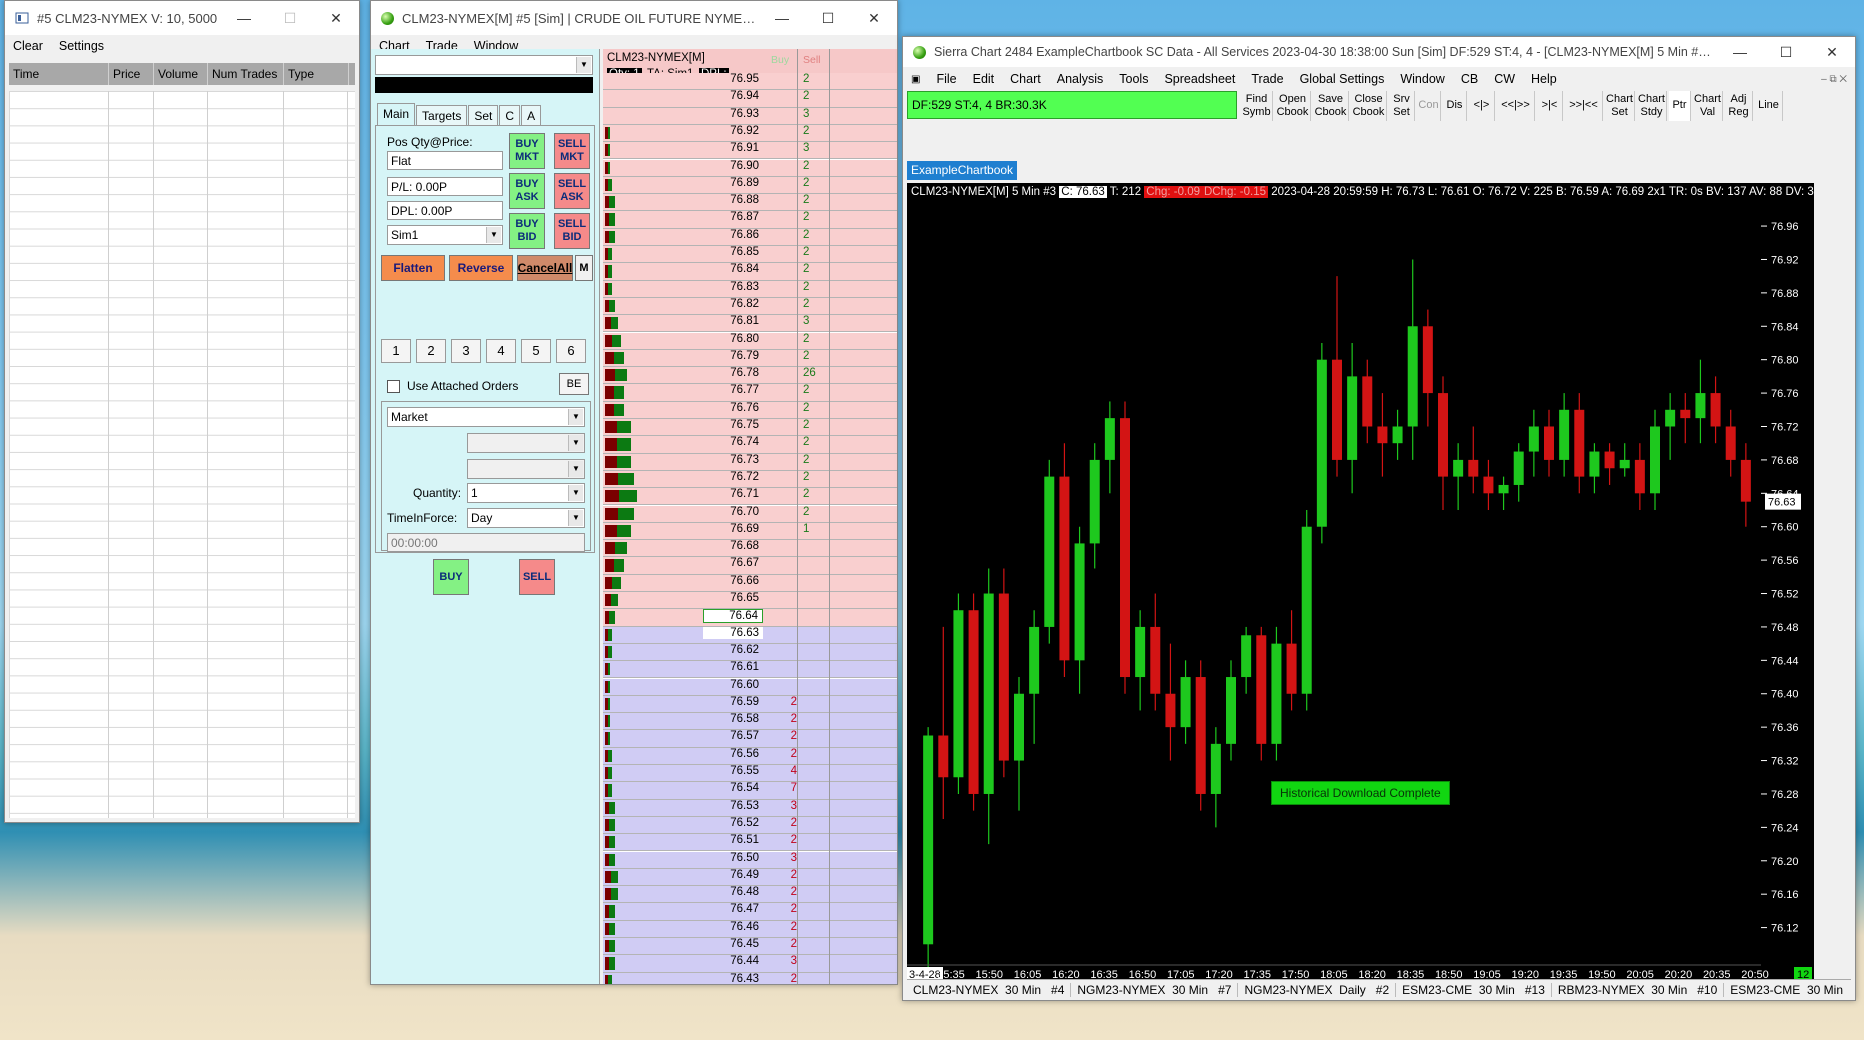 This screenshot has height=1040, width=1864. Describe the element at coordinates (510, 115) in the screenshot. I see `tab-c: C` at that location.